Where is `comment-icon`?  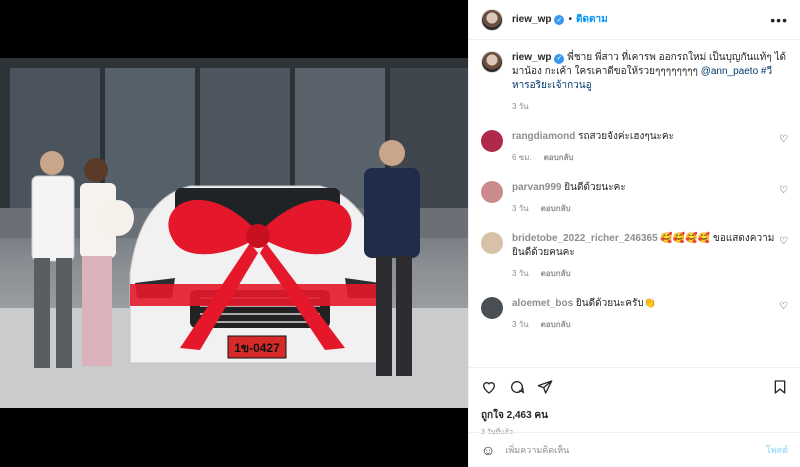 comment-icon is located at coordinates (517, 387).